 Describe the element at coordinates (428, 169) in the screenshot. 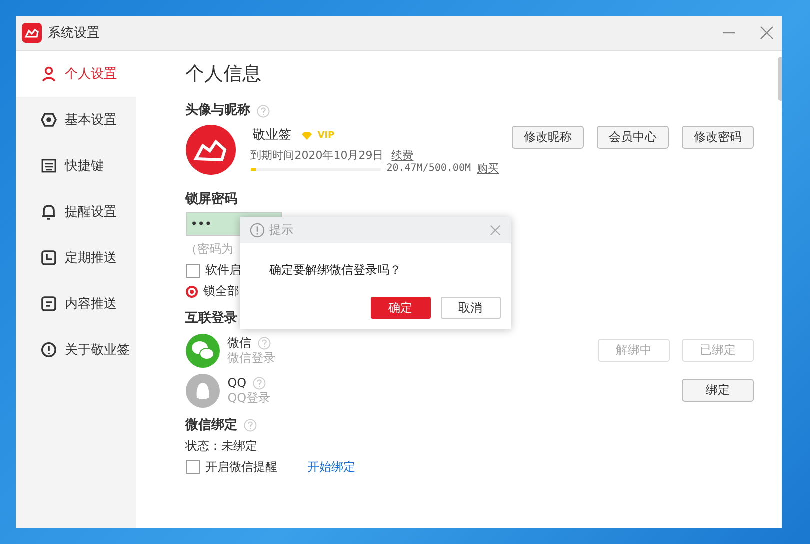

I see `storage-reading: 20.47M/500.00M` at that location.